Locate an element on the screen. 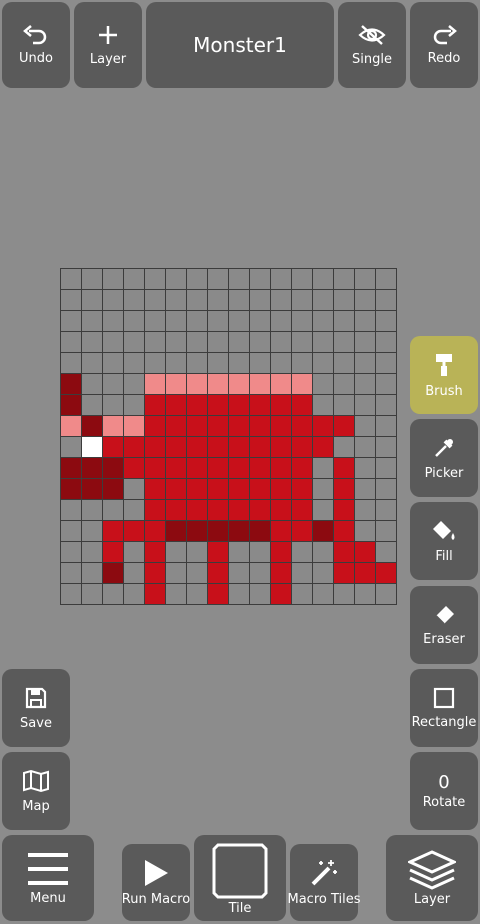 The image size is (480, 924). eraser-tool-button: Eraser is located at coordinates (444, 625).